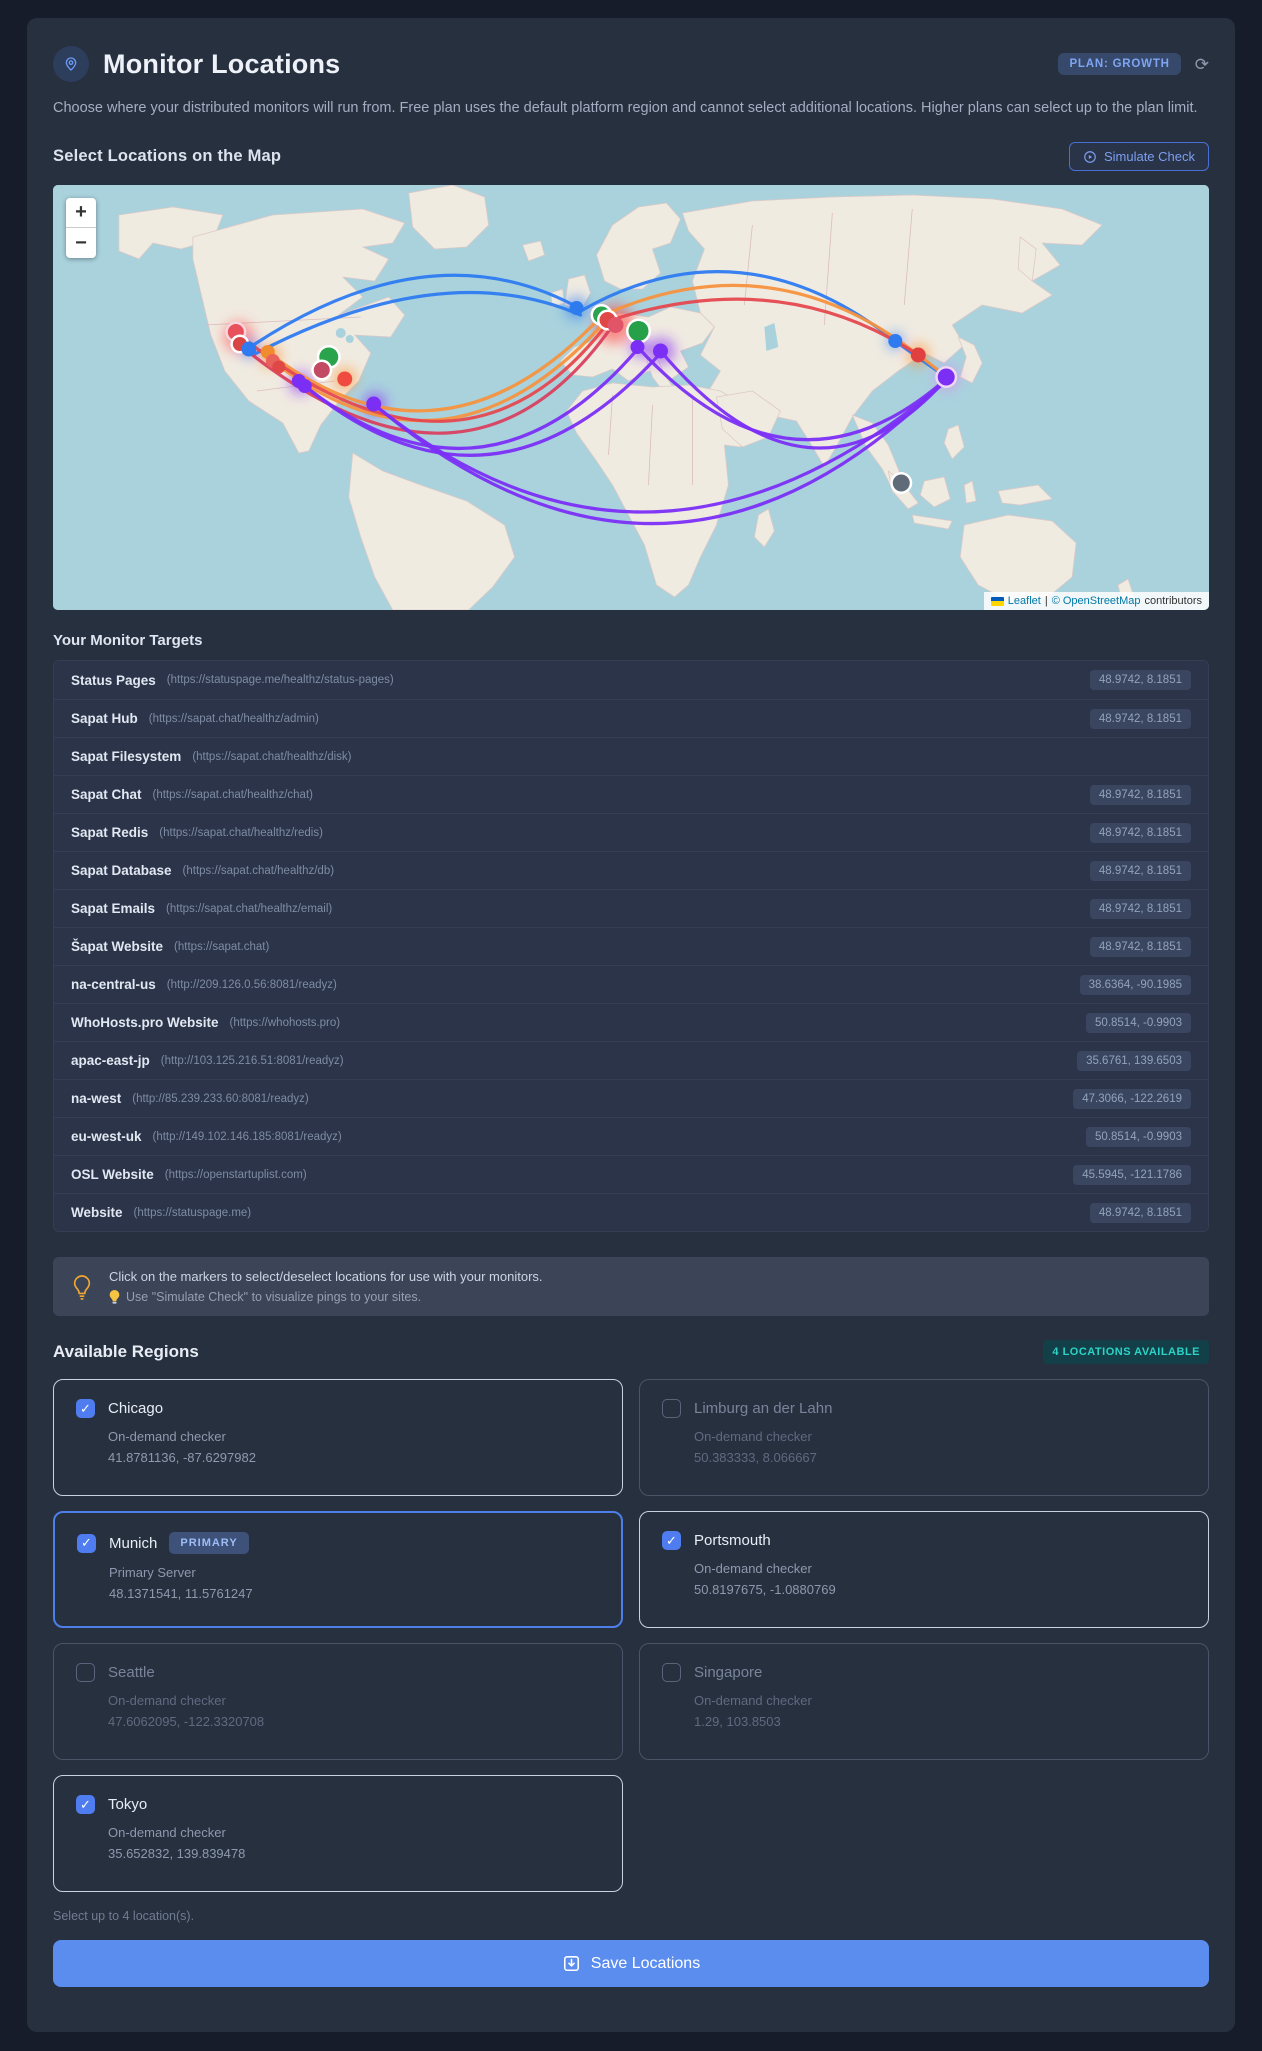 The image size is (1262, 2051). I want to click on plan-badge: PLAN: GROWTH, so click(1119, 64).